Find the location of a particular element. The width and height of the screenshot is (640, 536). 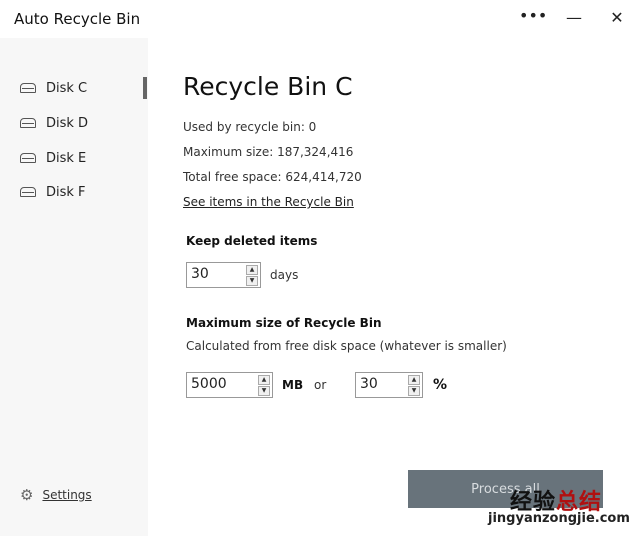

keep-deleted-label: Keep deleted items is located at coordinates (252, 241).